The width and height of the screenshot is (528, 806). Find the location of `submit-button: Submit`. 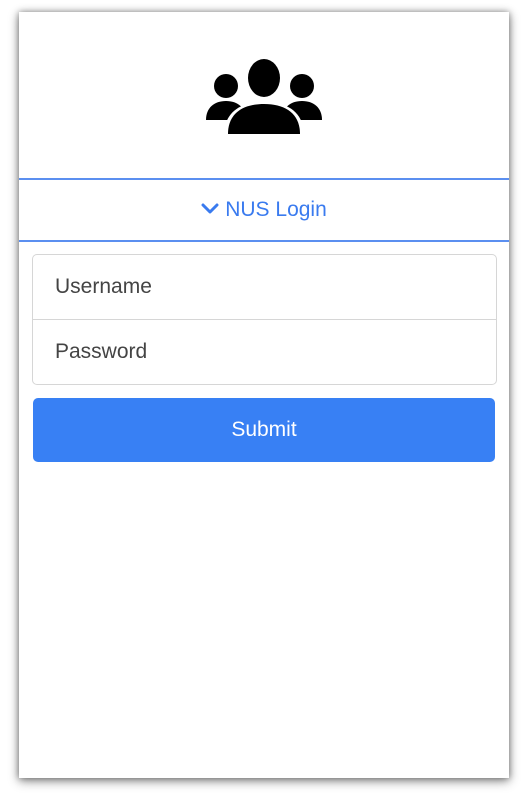

submit-button: Submit is located at coordinates (264, 430).